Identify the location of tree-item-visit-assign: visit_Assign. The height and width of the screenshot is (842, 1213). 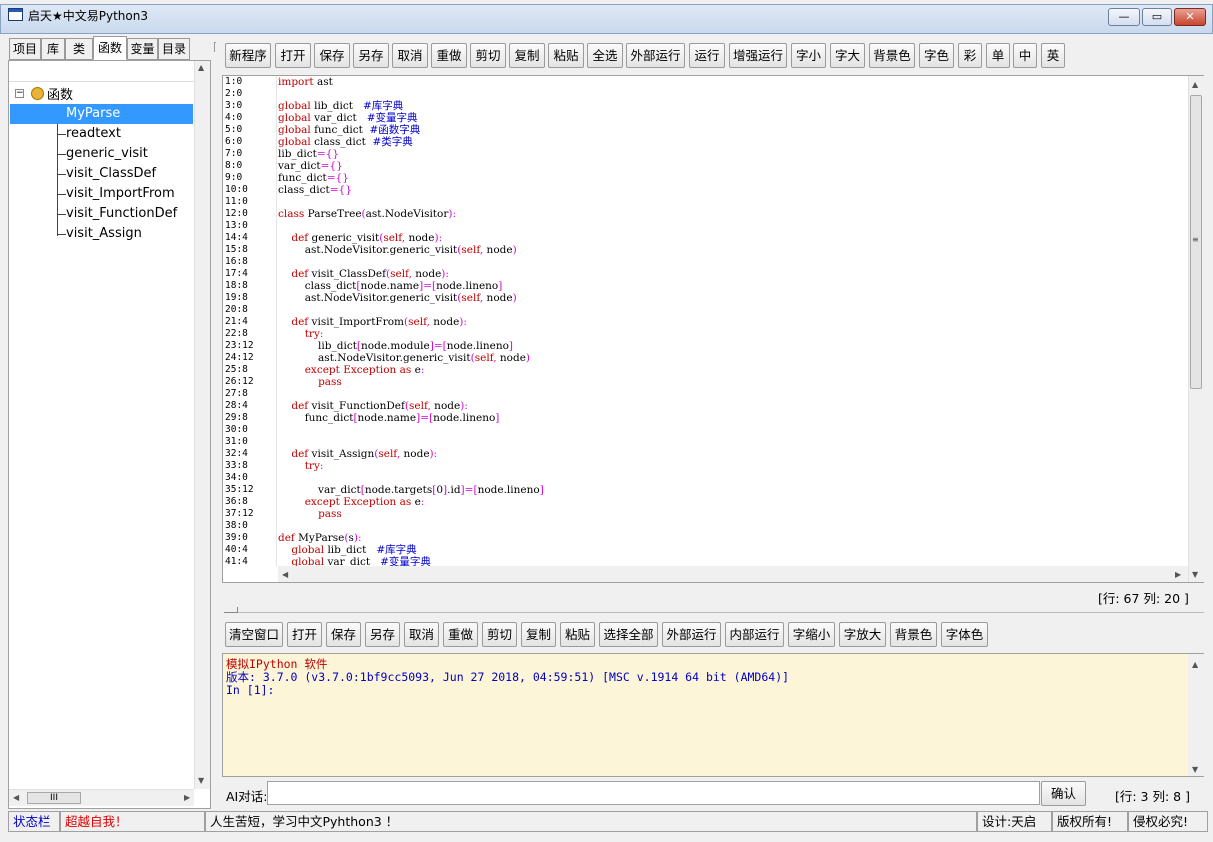
(104, 234).